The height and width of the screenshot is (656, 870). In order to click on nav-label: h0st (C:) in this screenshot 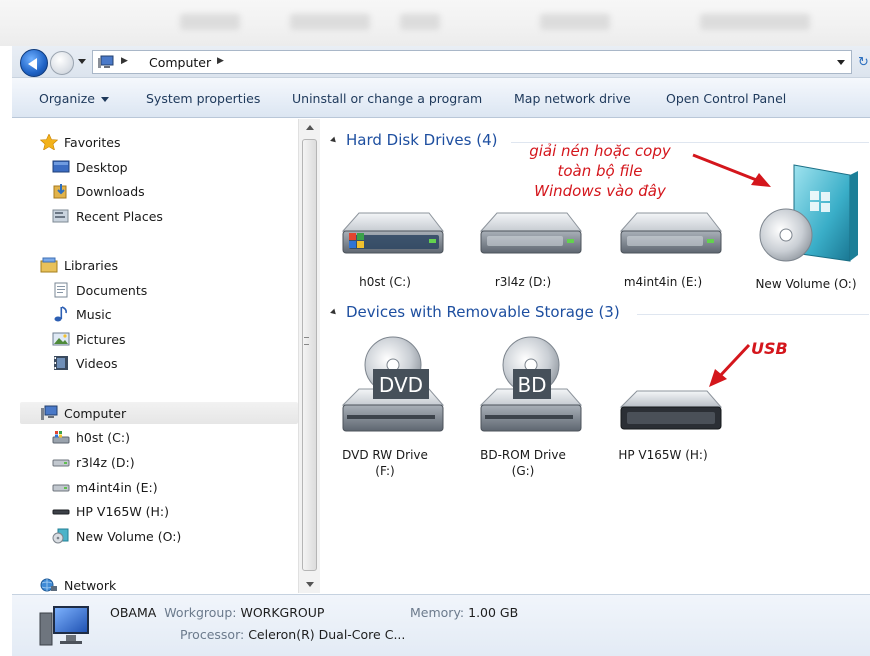, I will do `click(103, 437)`.